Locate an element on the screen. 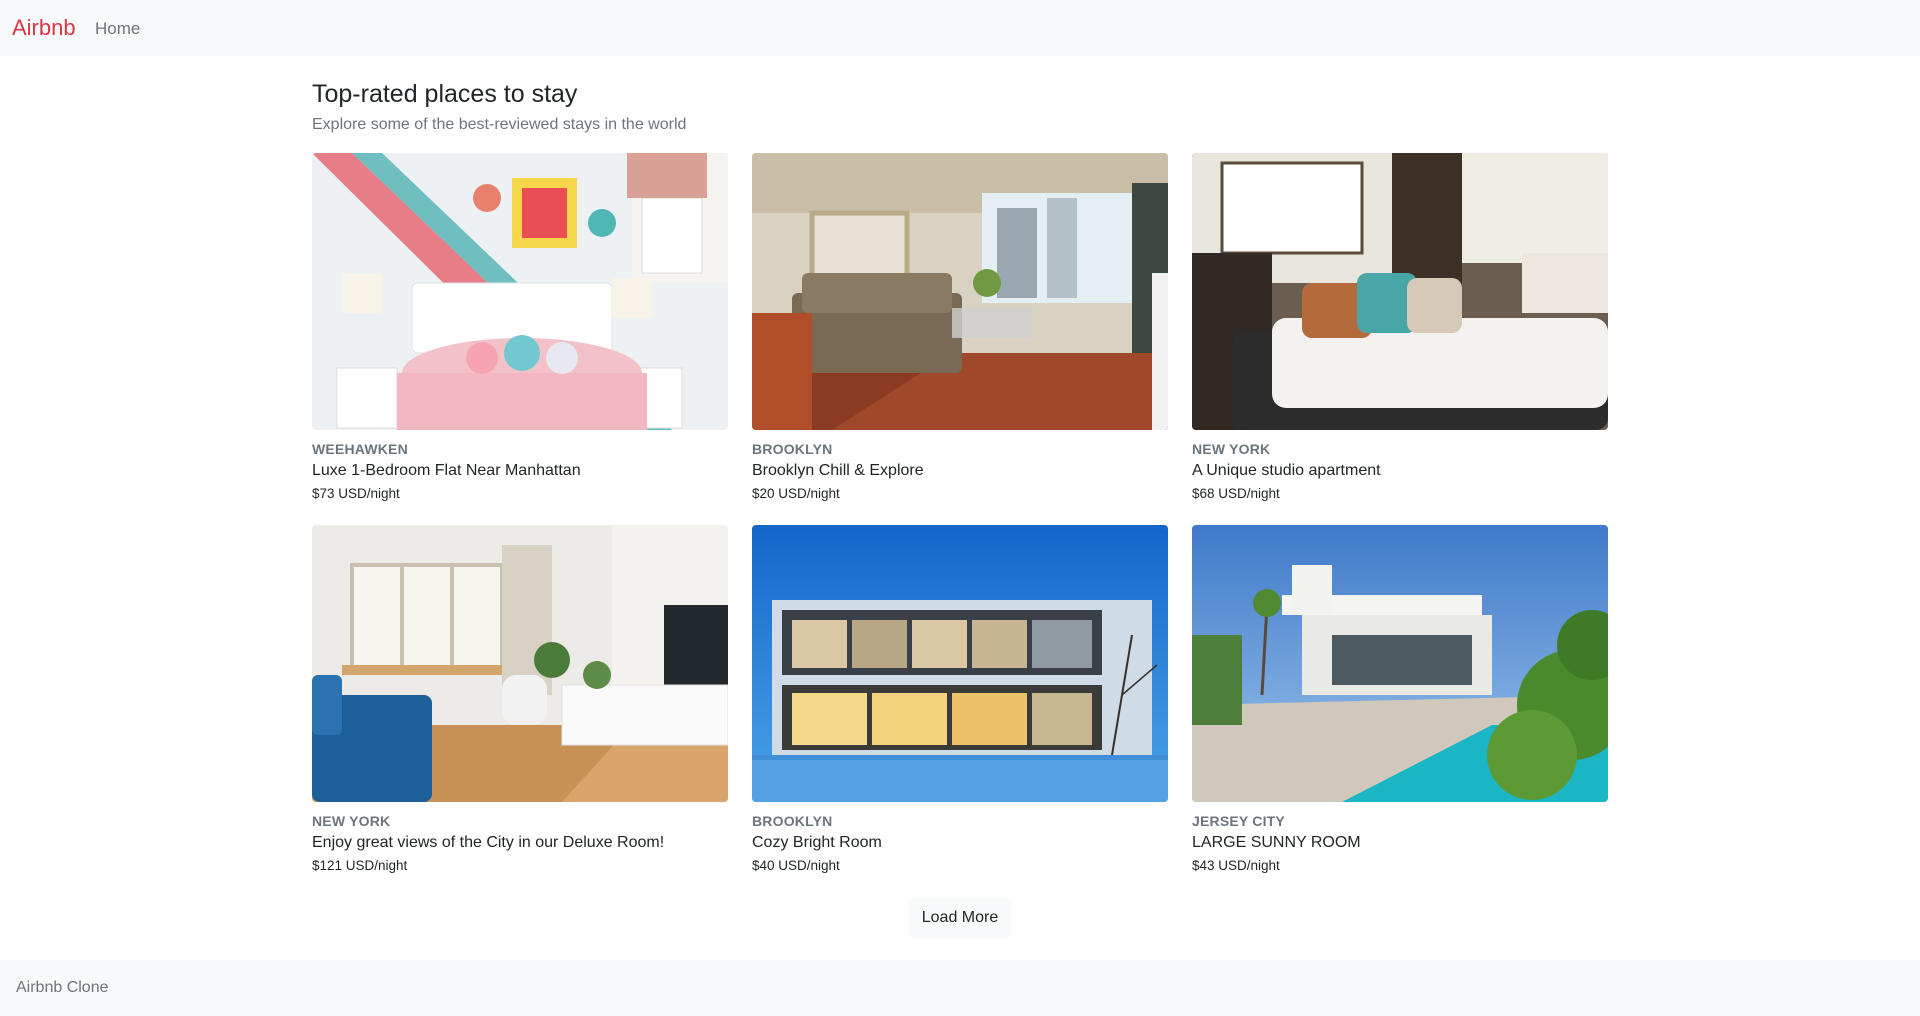 The height and width of the screenshot is (1016, 1920). nav-link-home: Home is located at coordinates (117, 29).